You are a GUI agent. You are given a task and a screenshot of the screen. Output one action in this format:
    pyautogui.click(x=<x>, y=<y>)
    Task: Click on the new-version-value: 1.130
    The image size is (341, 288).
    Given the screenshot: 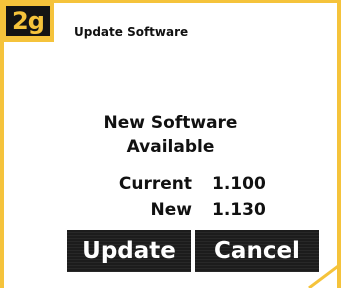 What is the action you would take?
    pyautogui.click(x=239, y=210)
    